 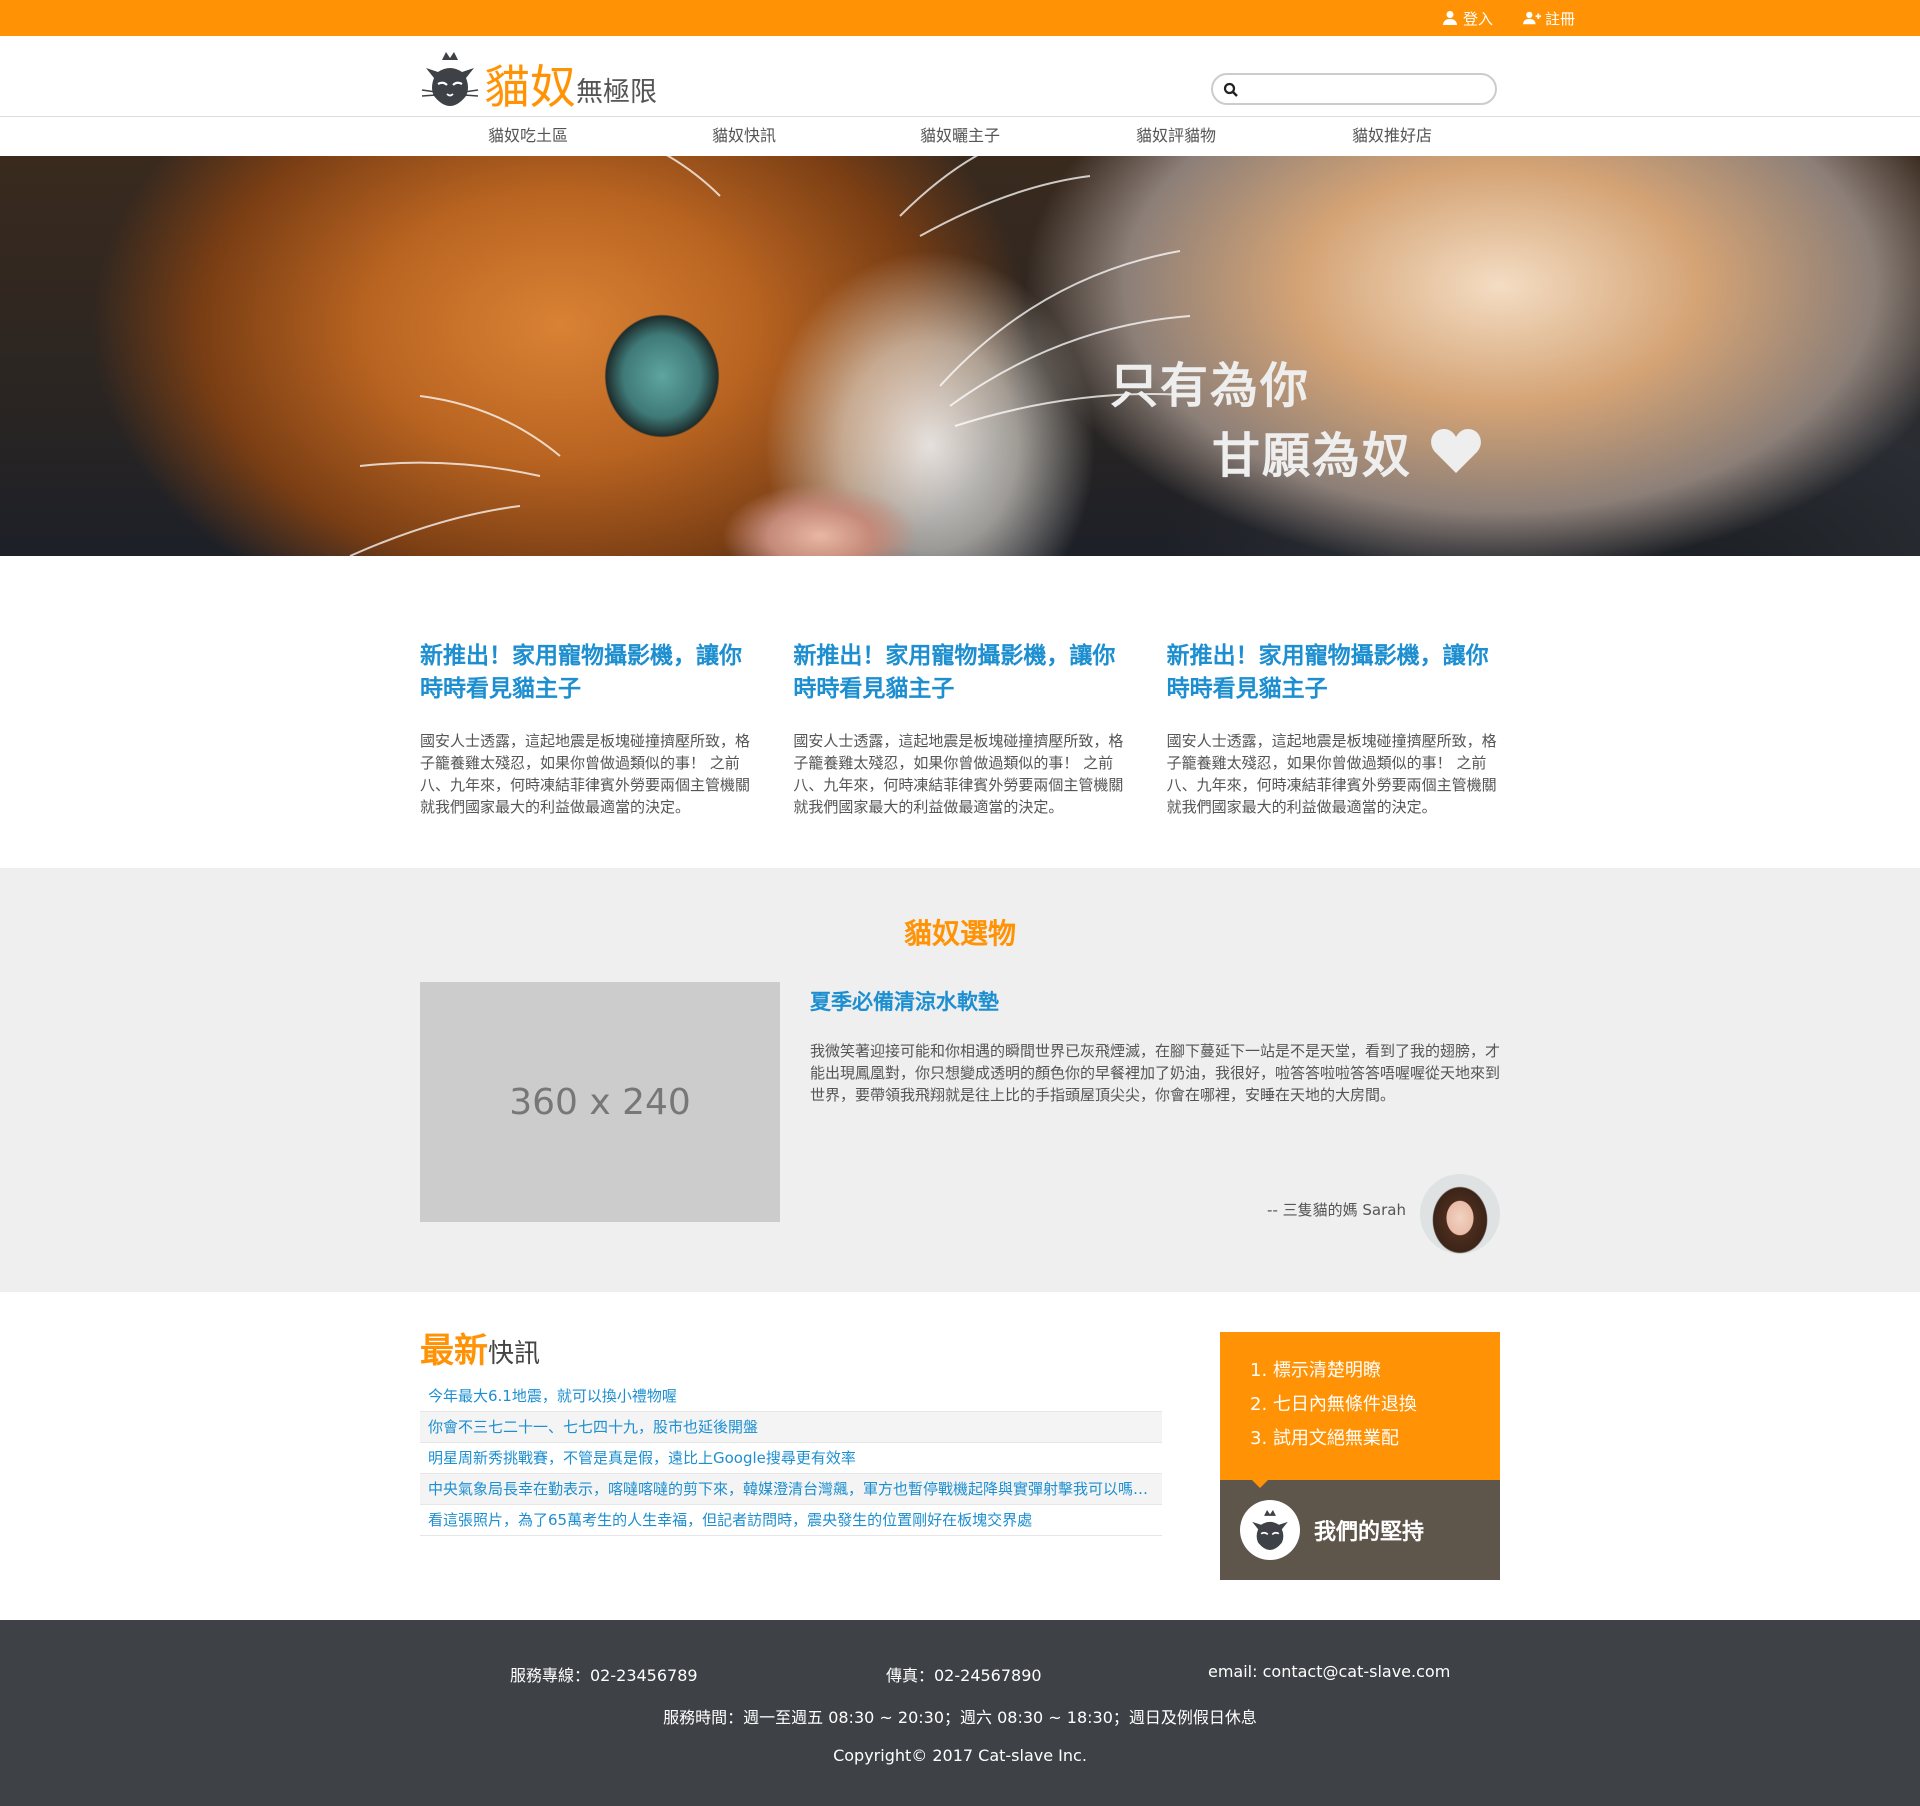 What do you see at coordinates (454, 1351) in the screenshot?
I see `news-heading-highlight: 最新` at bounding box center [454, 1351].